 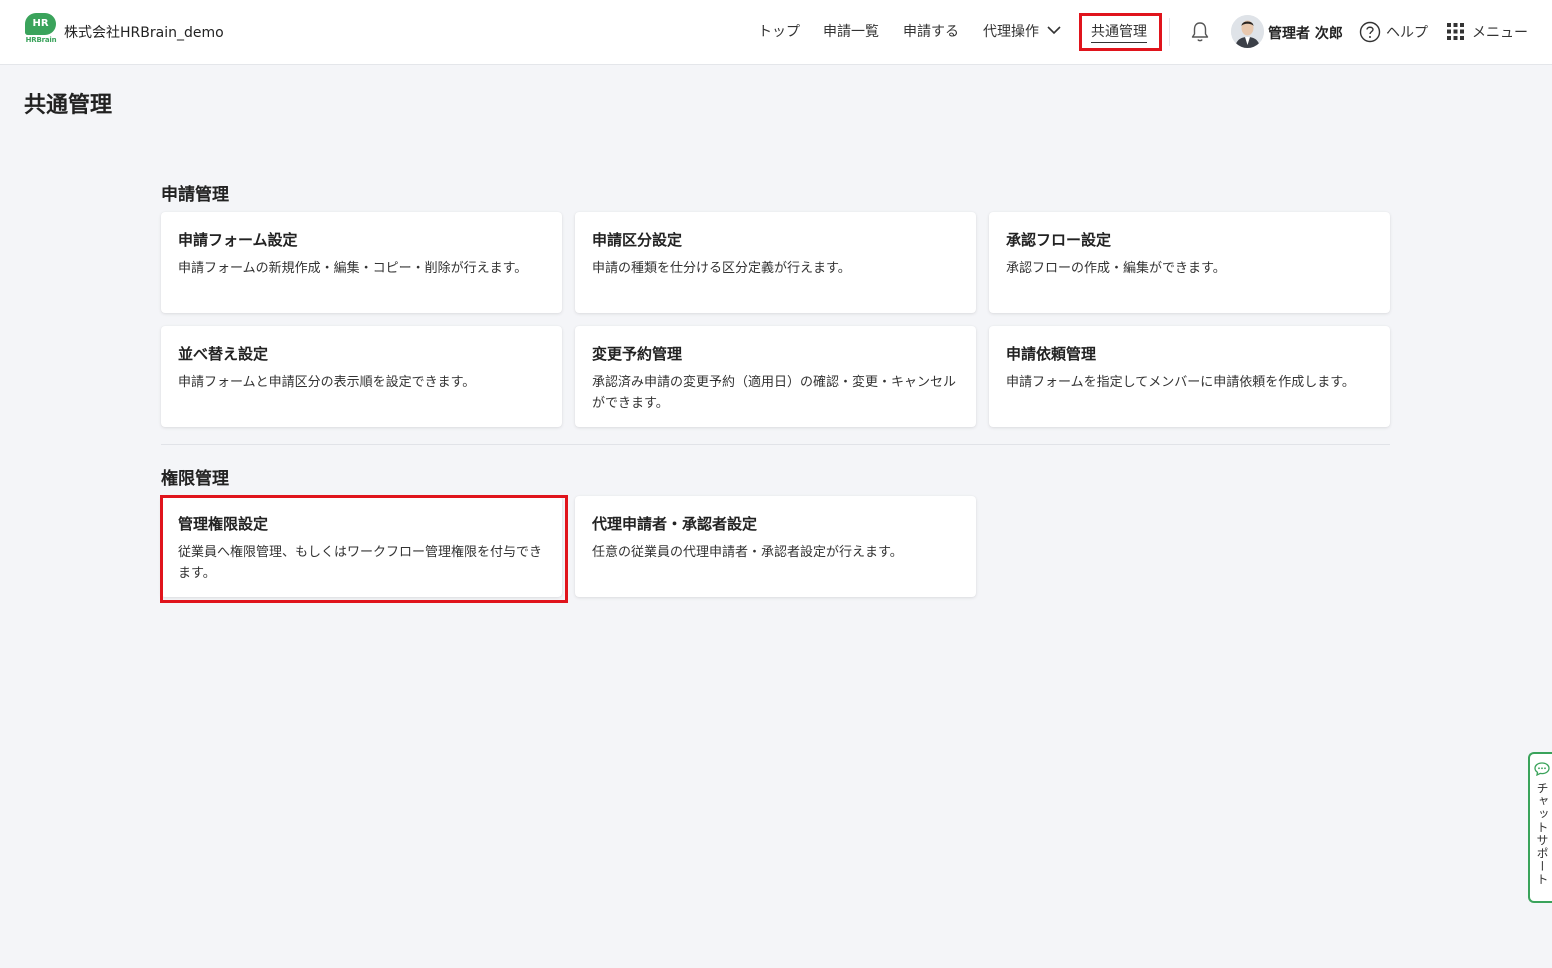 What do you see at coordinates (1169, 32) in the screenshot?
I see `nav-divider` at bounding box center [1169, 32].